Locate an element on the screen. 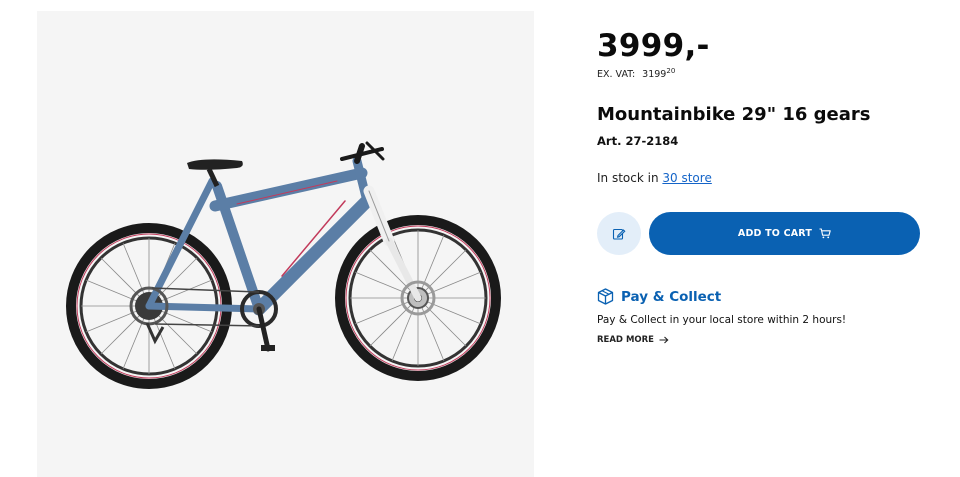 Image resolution: width=960 pixels, height=477 pixels. read-more-link: READ MORE is located at coordinates (633, 340).